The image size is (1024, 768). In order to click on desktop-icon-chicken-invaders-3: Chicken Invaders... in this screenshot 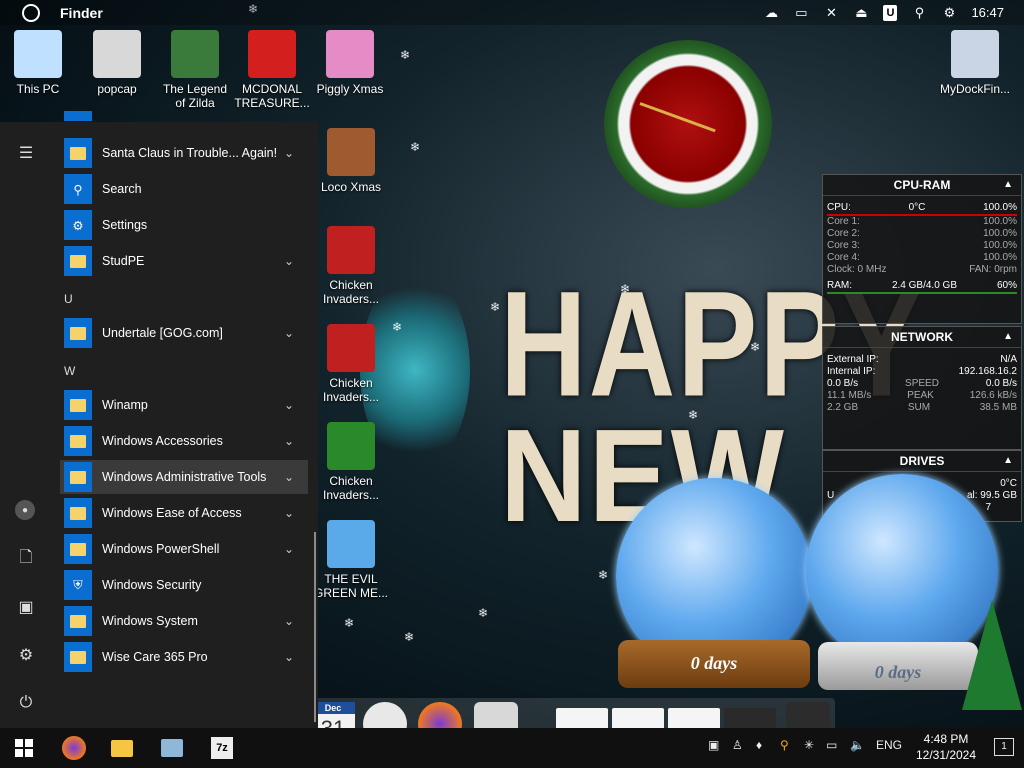, I will do `click(351, 462)`.